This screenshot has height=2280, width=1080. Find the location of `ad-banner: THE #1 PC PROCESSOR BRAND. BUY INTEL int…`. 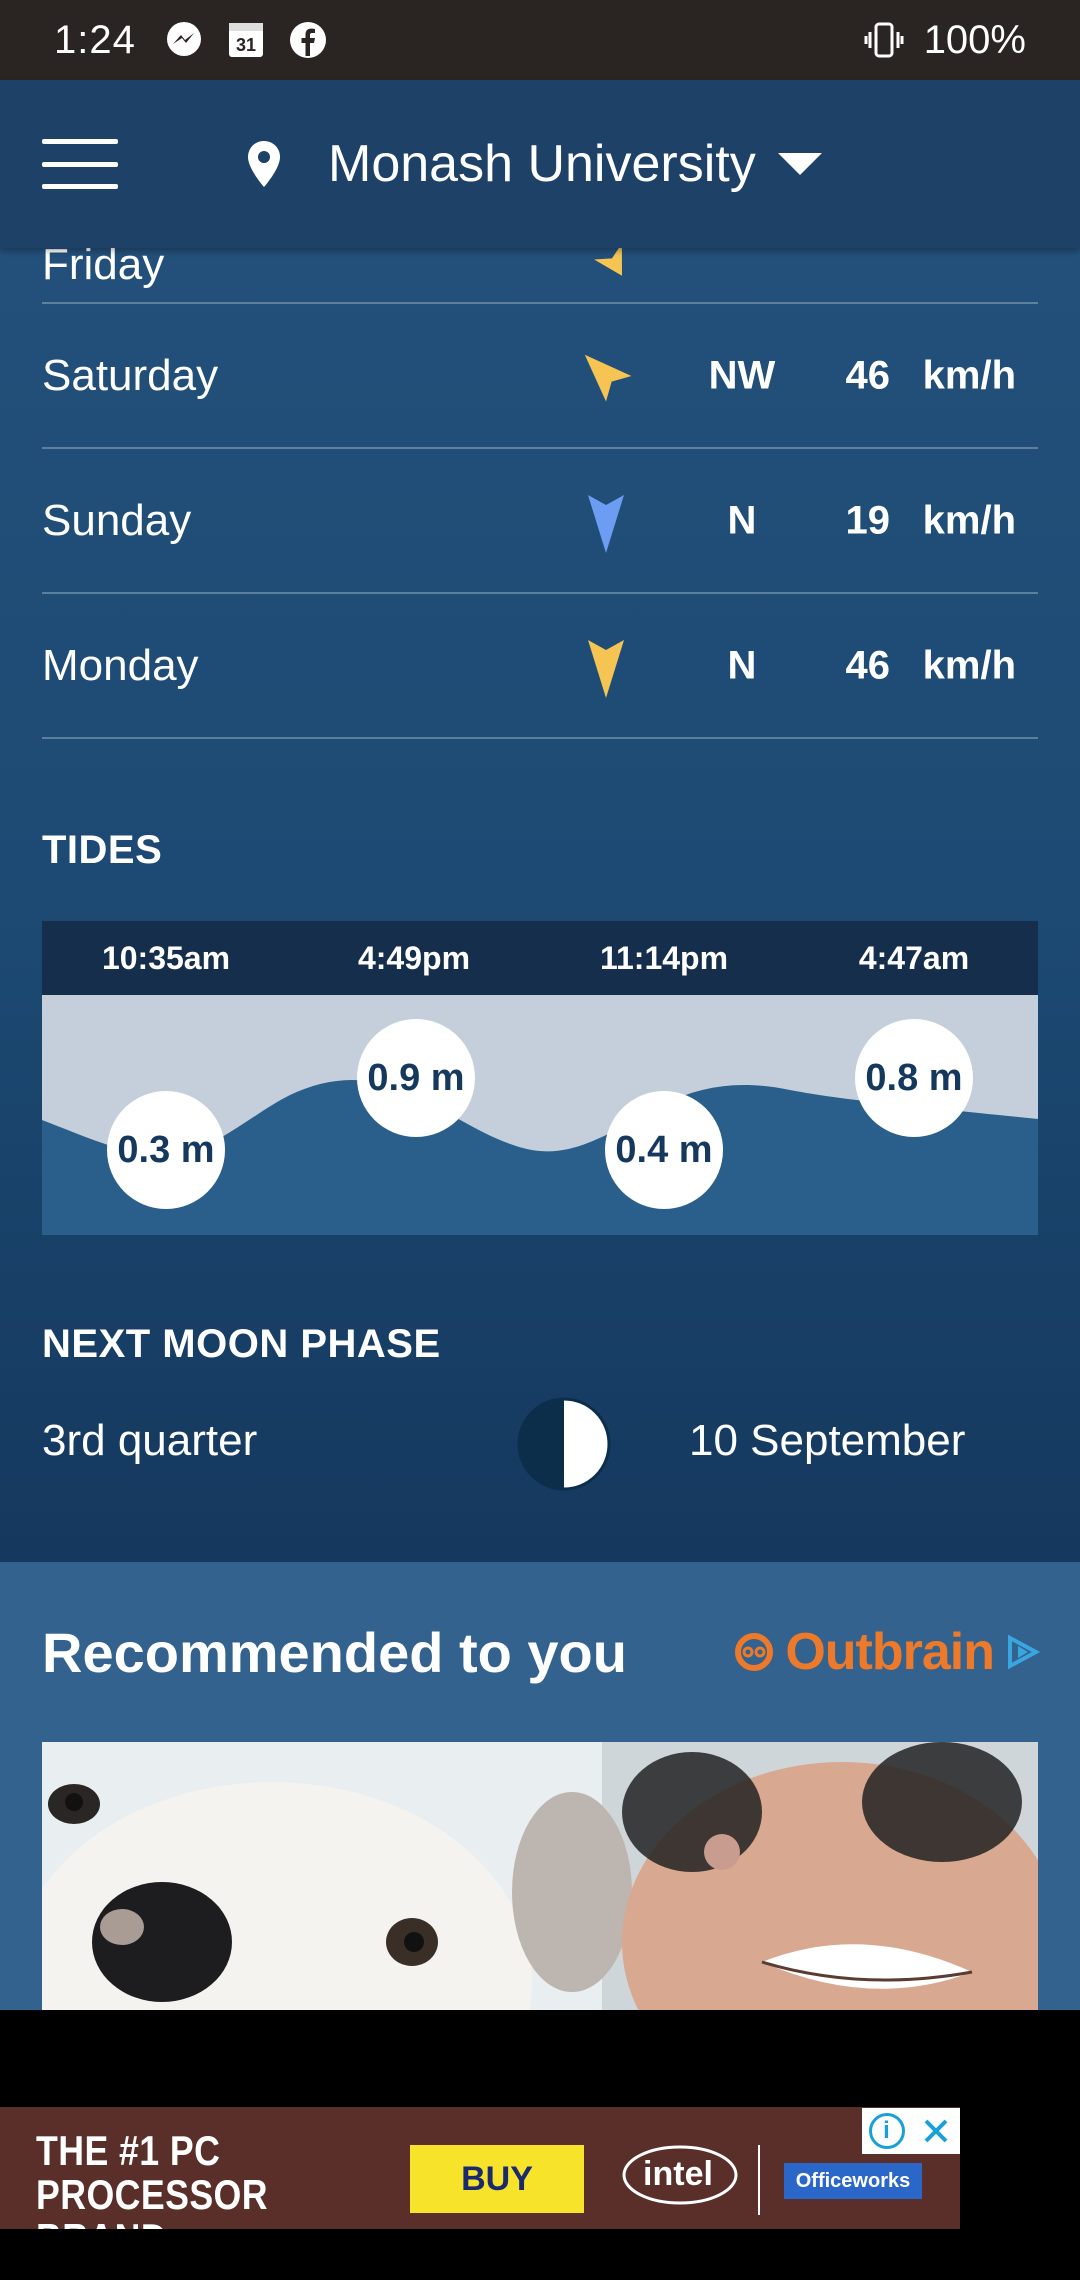

ad-banner: THE #1 PC PROCESSOR BRAND. BUY INTEL int… is located at coordinates (480, 2168).